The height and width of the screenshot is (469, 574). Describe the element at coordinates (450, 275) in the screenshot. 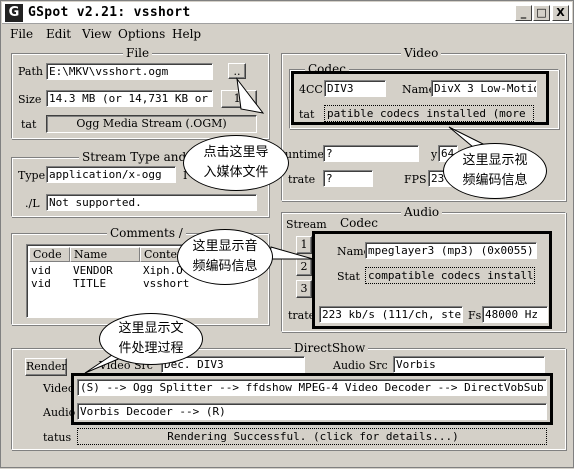

I see `audio-stat-field: compatible codecs installe` at that location.